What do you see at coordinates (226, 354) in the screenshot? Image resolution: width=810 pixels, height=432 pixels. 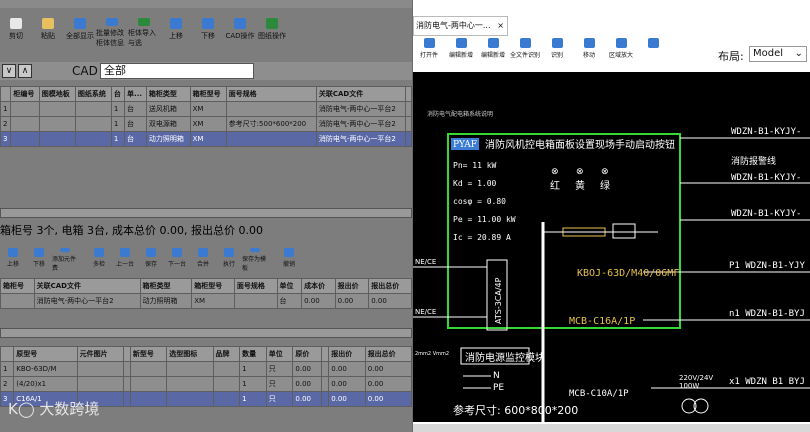 I see `column-header: 品牌` at bounding box center [226, 354].